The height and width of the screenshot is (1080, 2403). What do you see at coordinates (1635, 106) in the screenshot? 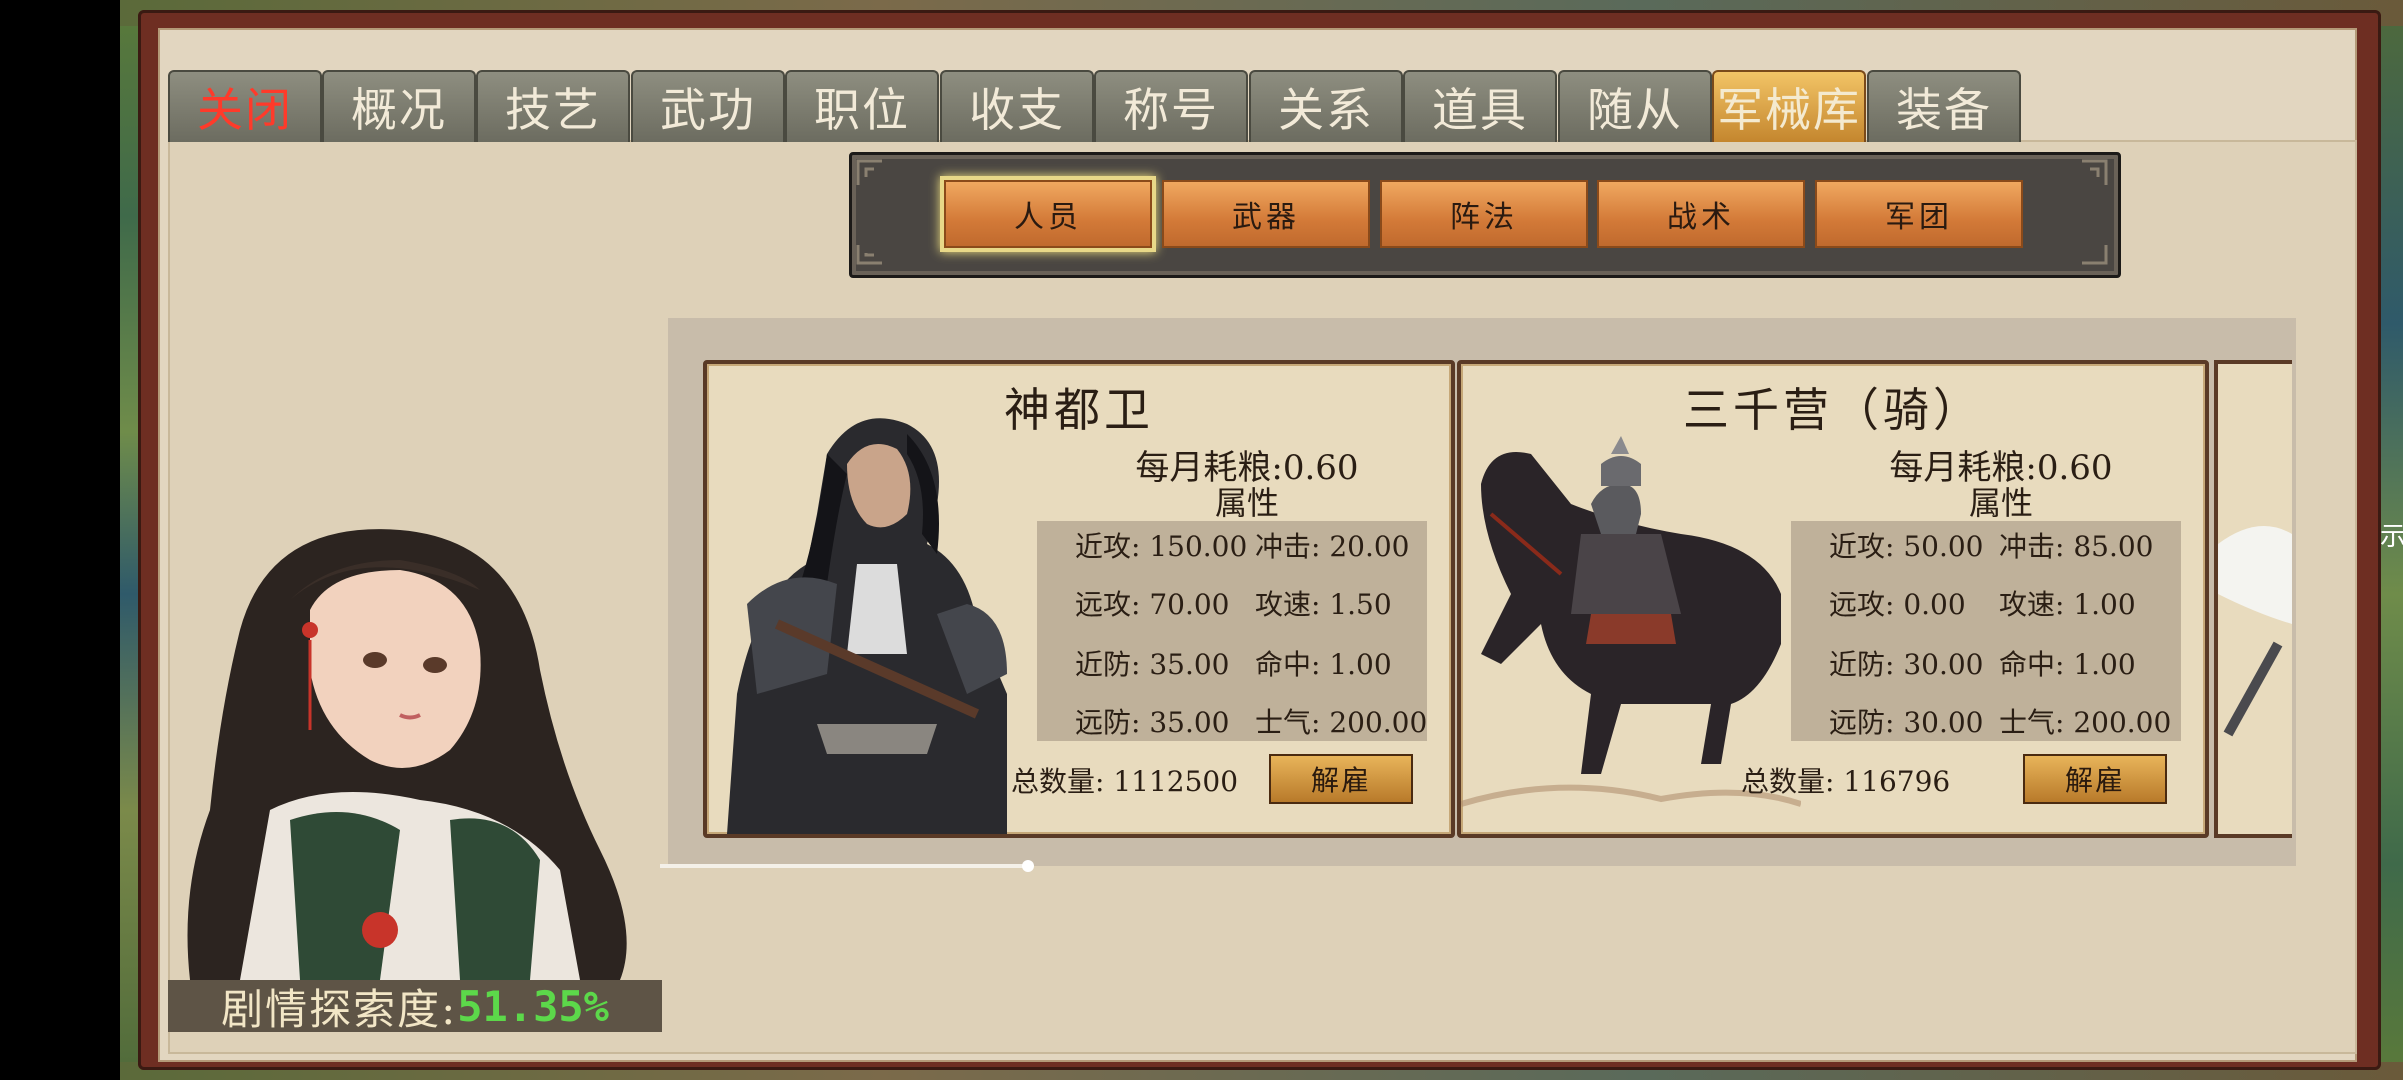
I see `tab-retinue: 随从` at bounding box center [1635, 106].